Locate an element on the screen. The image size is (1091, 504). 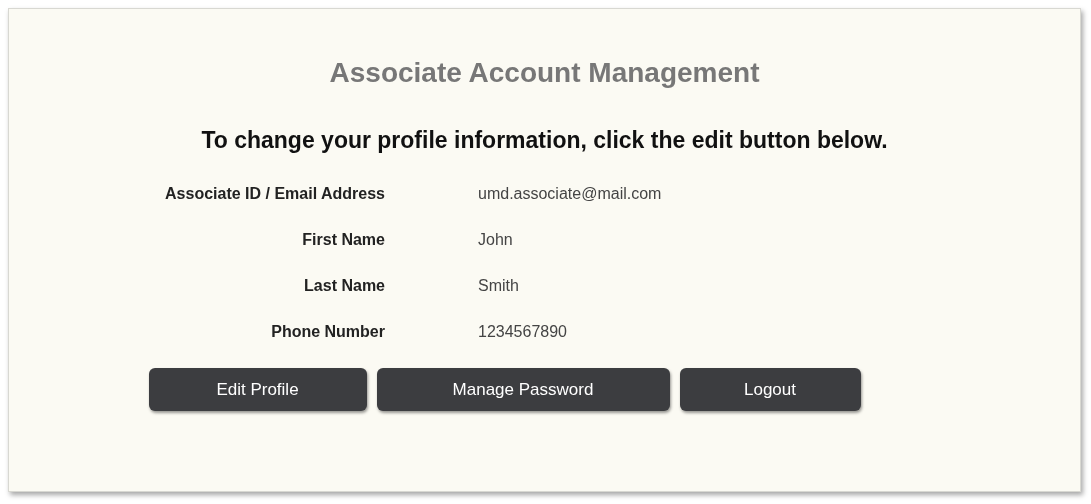
field-label: Last Name is located at coordinates (344, 286).